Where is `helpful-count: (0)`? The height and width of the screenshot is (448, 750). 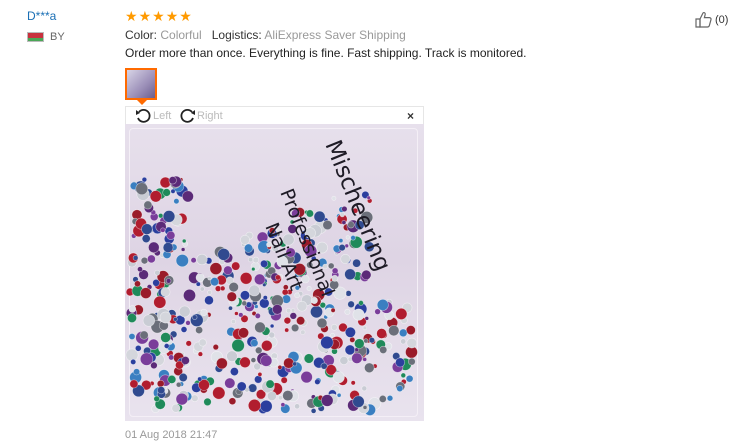 helpful-count: (0) is located at coordinates (722, 19).